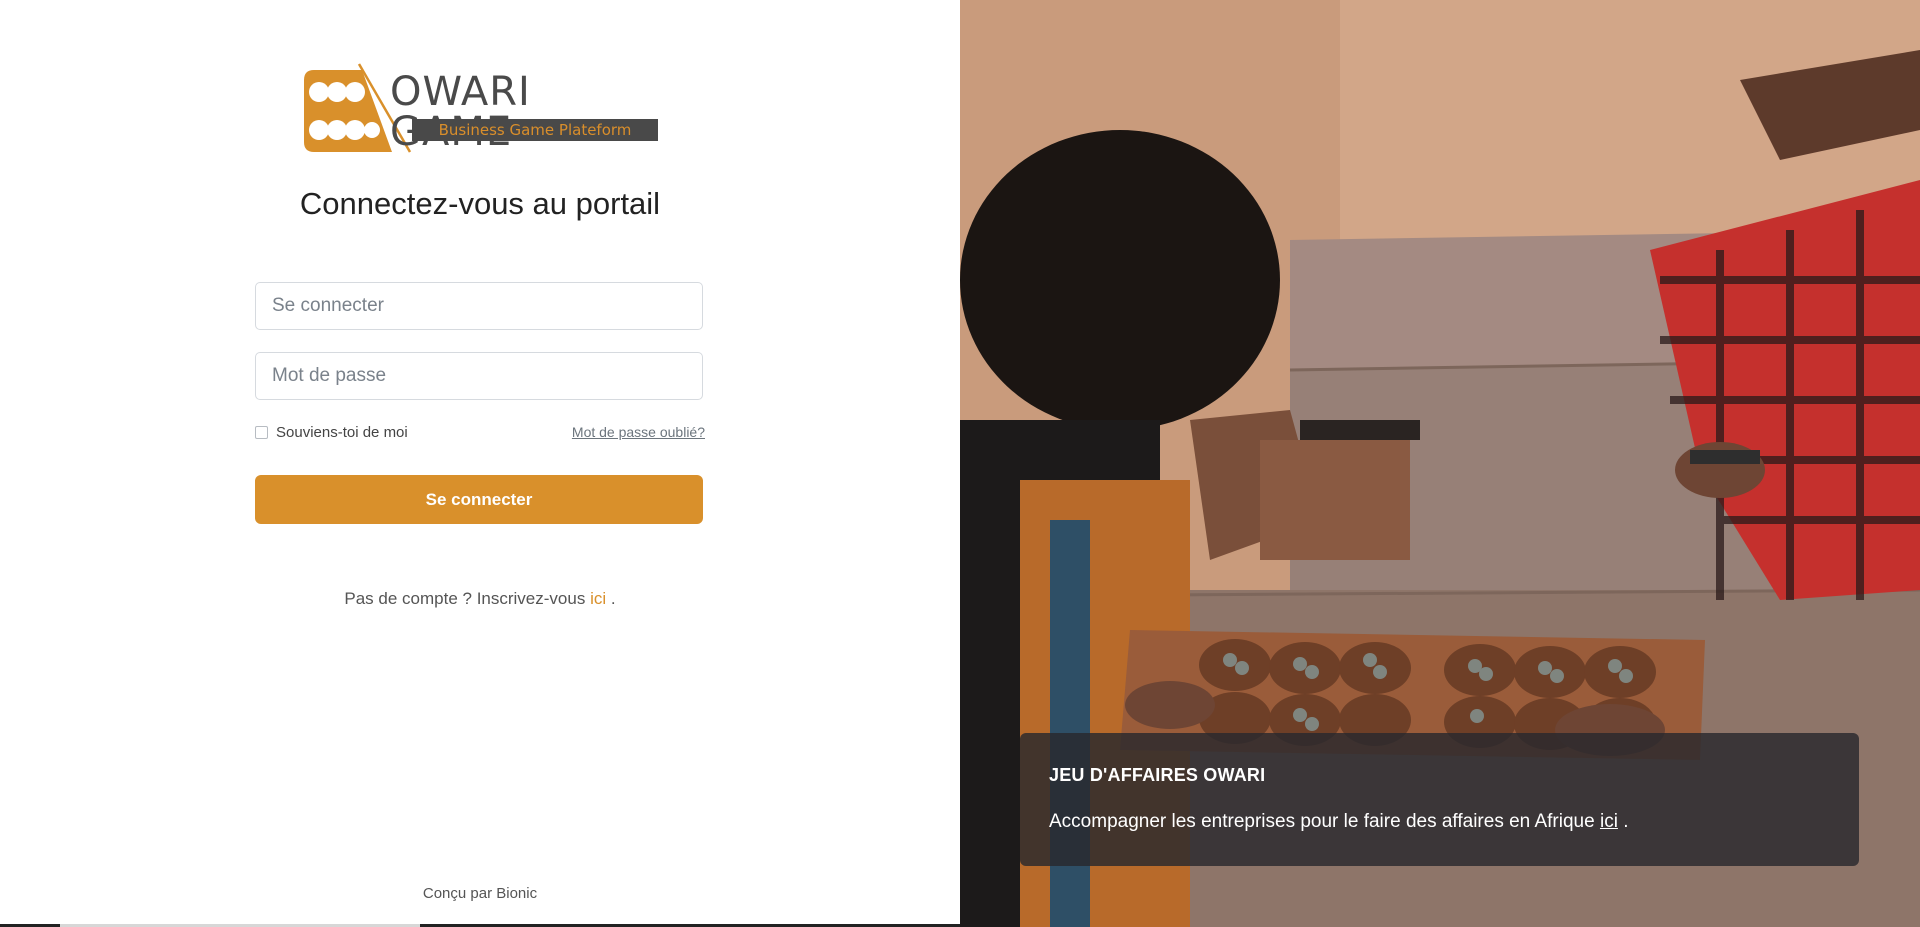  I want to click on hero-link: ici, so click(1609, 821).